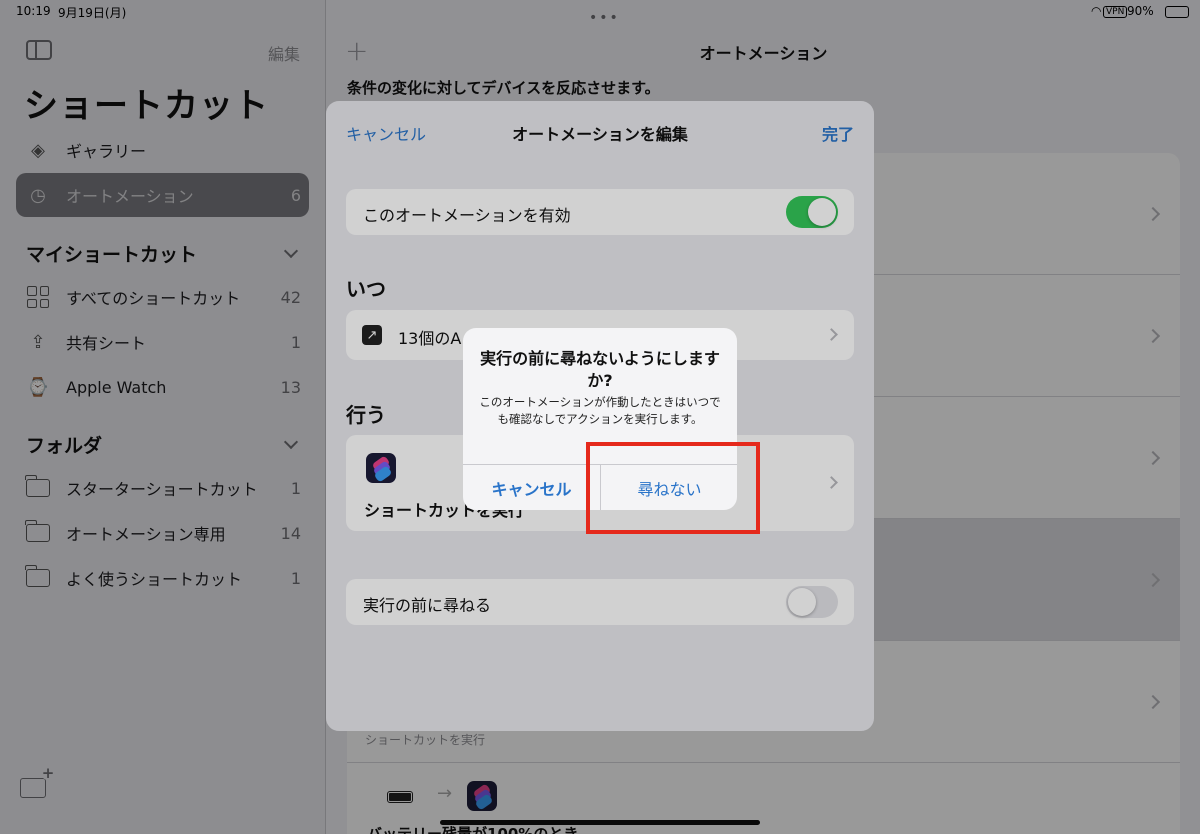 The height and width of the screenshot is (834, 1200). What do you see at coordinates (531, 487) in the screenshot?
I see `alert-cancel-button: キャンセル` at bounding box center [531, 487].